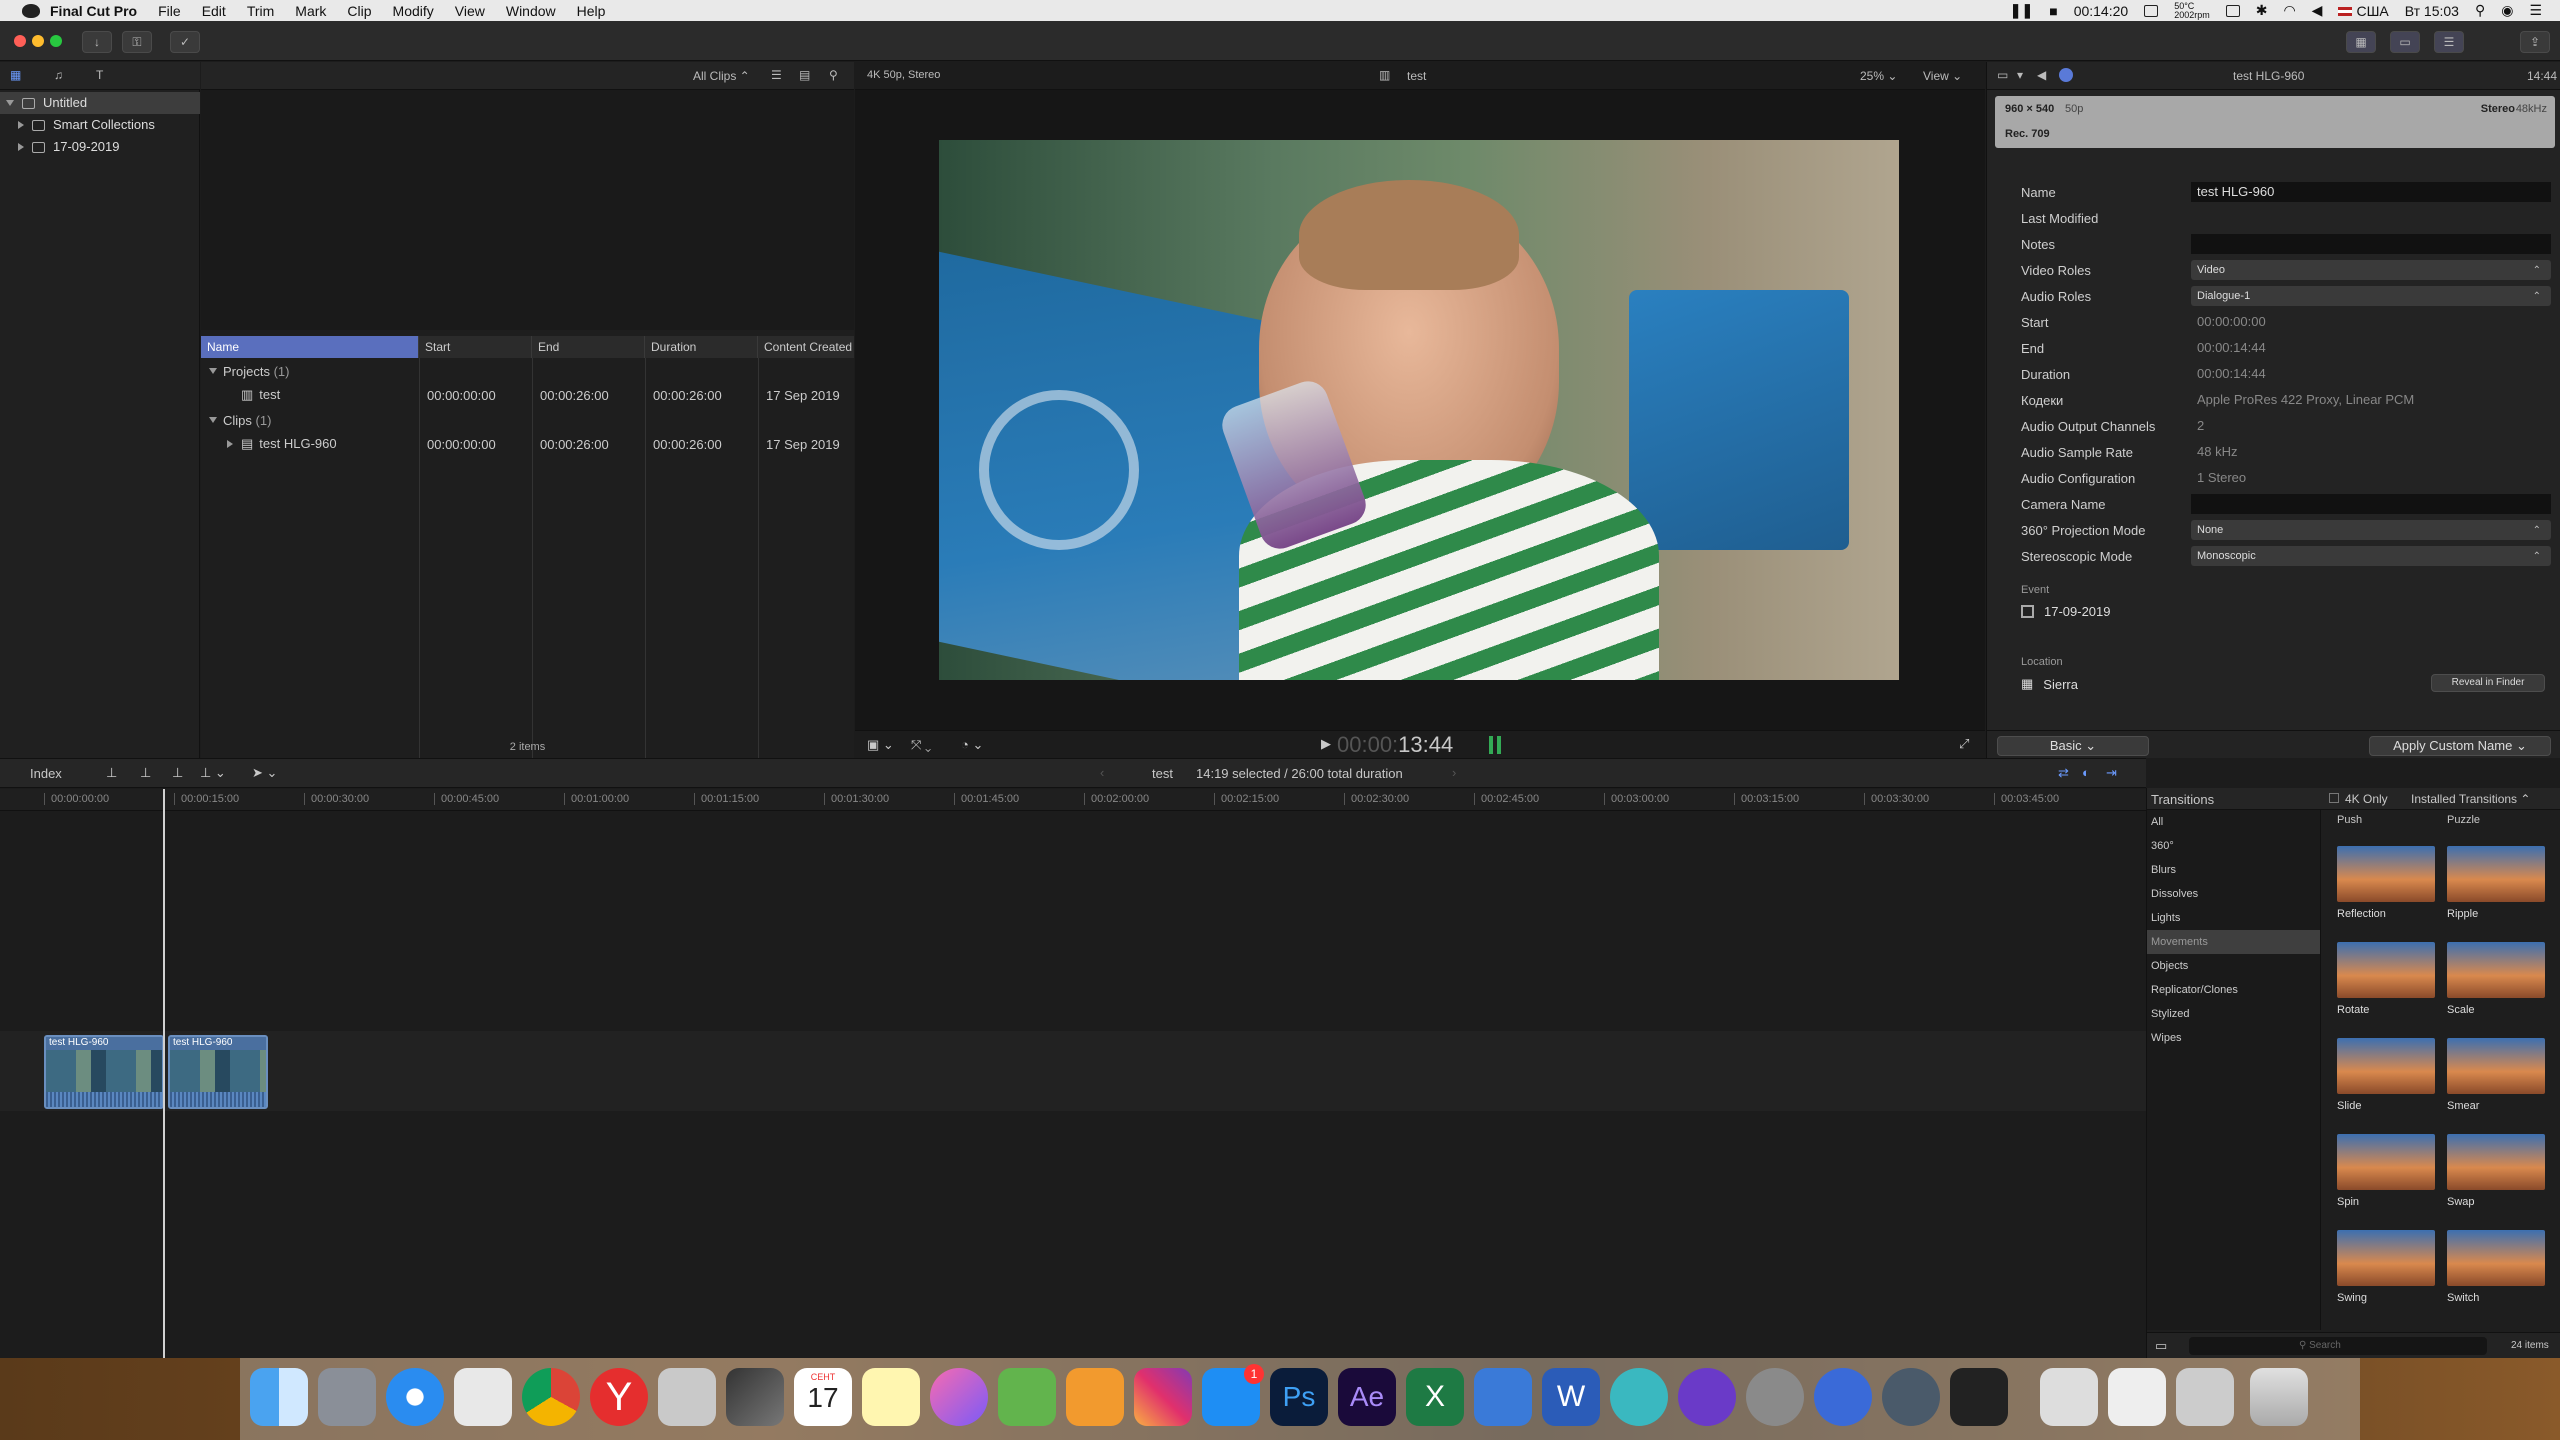 This screenshot has width=2560, height=1440. I want to click on notes-icon, so click(891, 1397).